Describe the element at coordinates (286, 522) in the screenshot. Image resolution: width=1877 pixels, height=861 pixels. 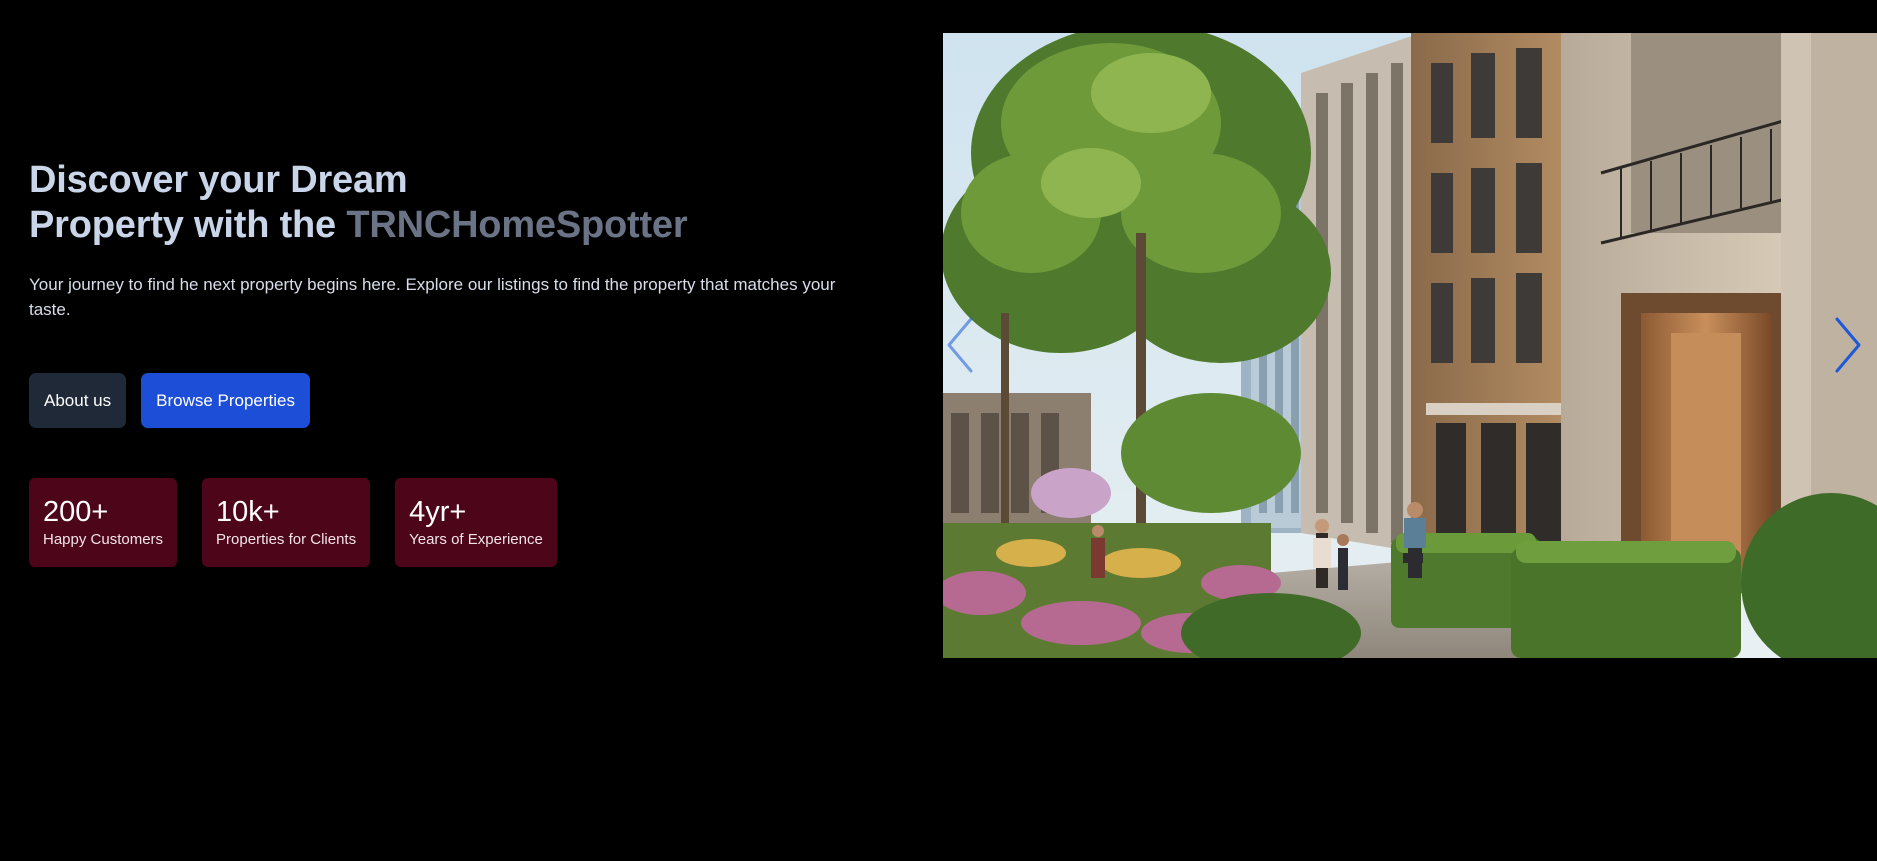
I see `stat-card-properties: 10k+ Properties for Clients` at that location.